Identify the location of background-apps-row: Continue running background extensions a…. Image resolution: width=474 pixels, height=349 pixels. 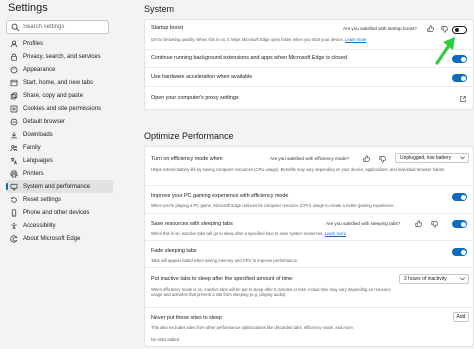
(309, 58).